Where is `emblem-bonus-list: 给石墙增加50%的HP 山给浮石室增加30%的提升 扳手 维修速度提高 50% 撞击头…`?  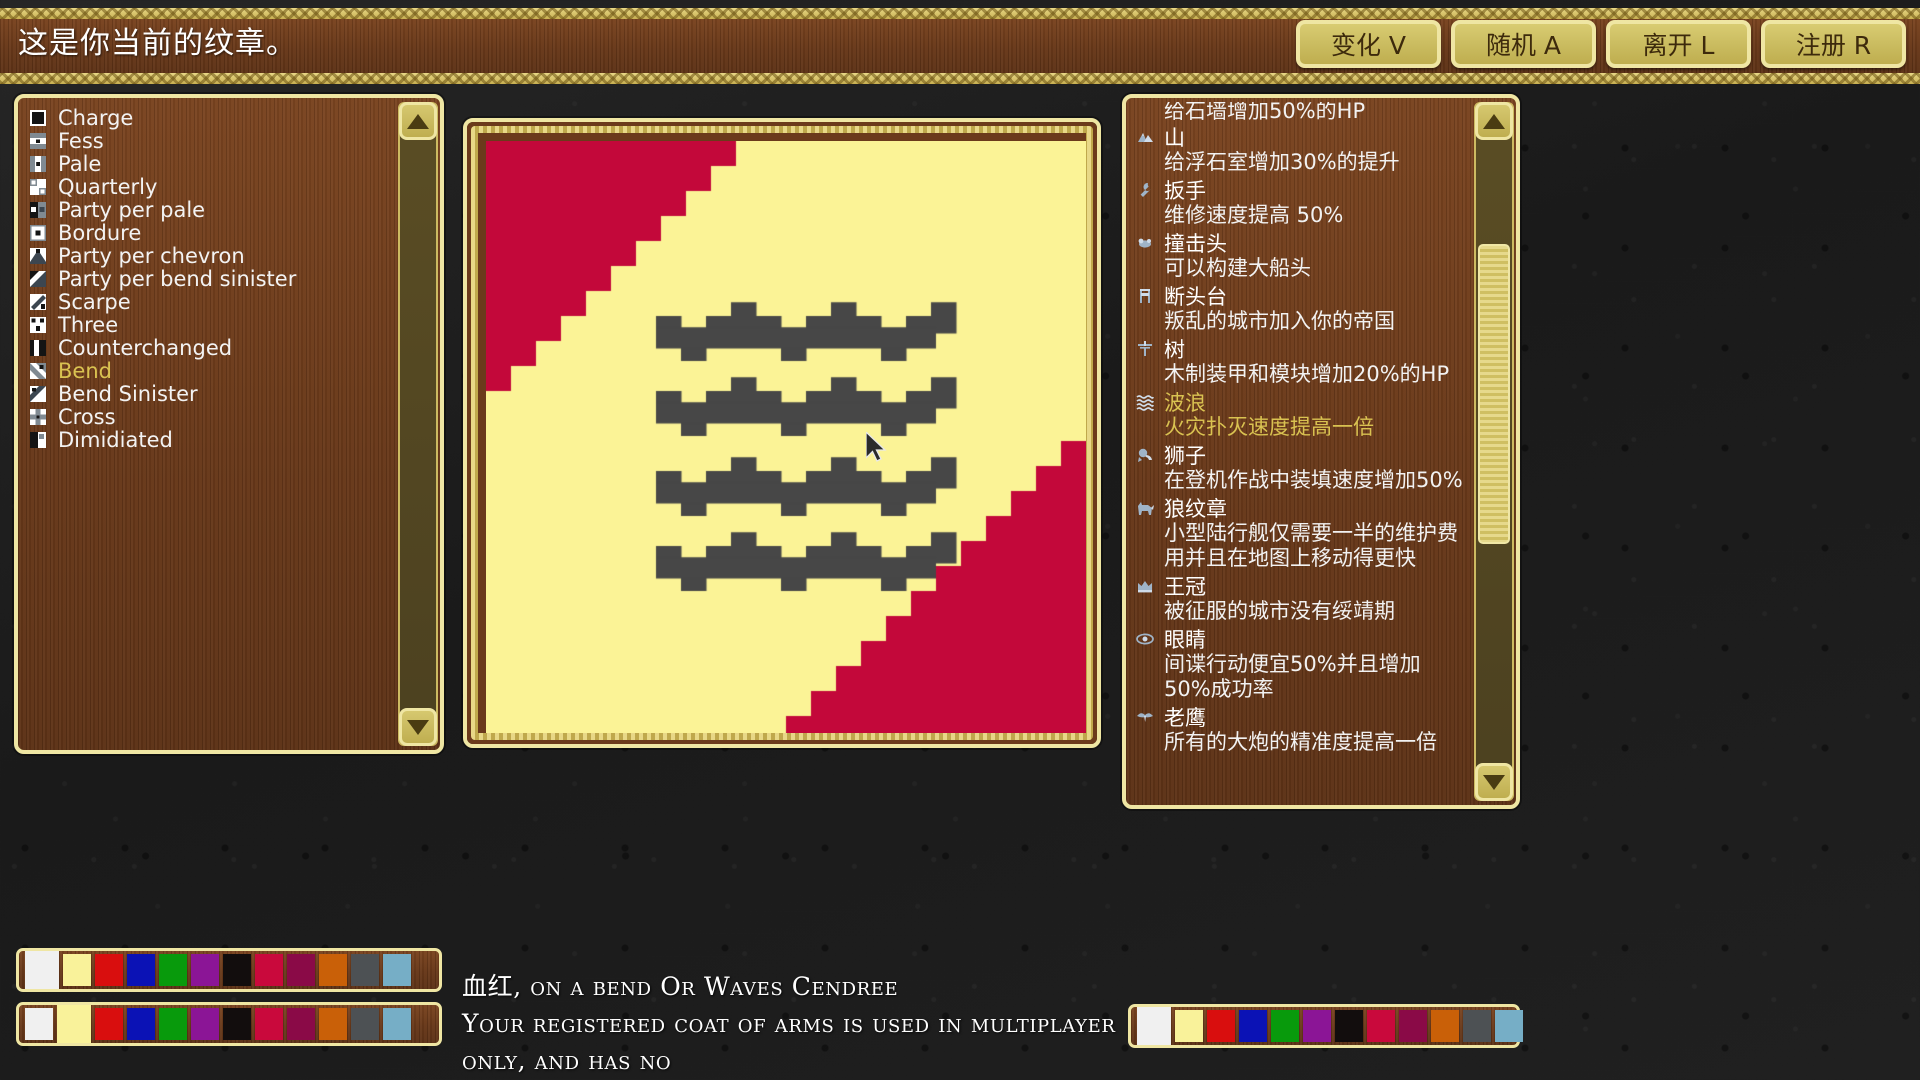
emblem-bonus-list: 给石墙增加50%的HP 山给浮石室增加30%的提升 扳手 维修速度提高 50% 撞击头… is located at coordinates (1299, 451).